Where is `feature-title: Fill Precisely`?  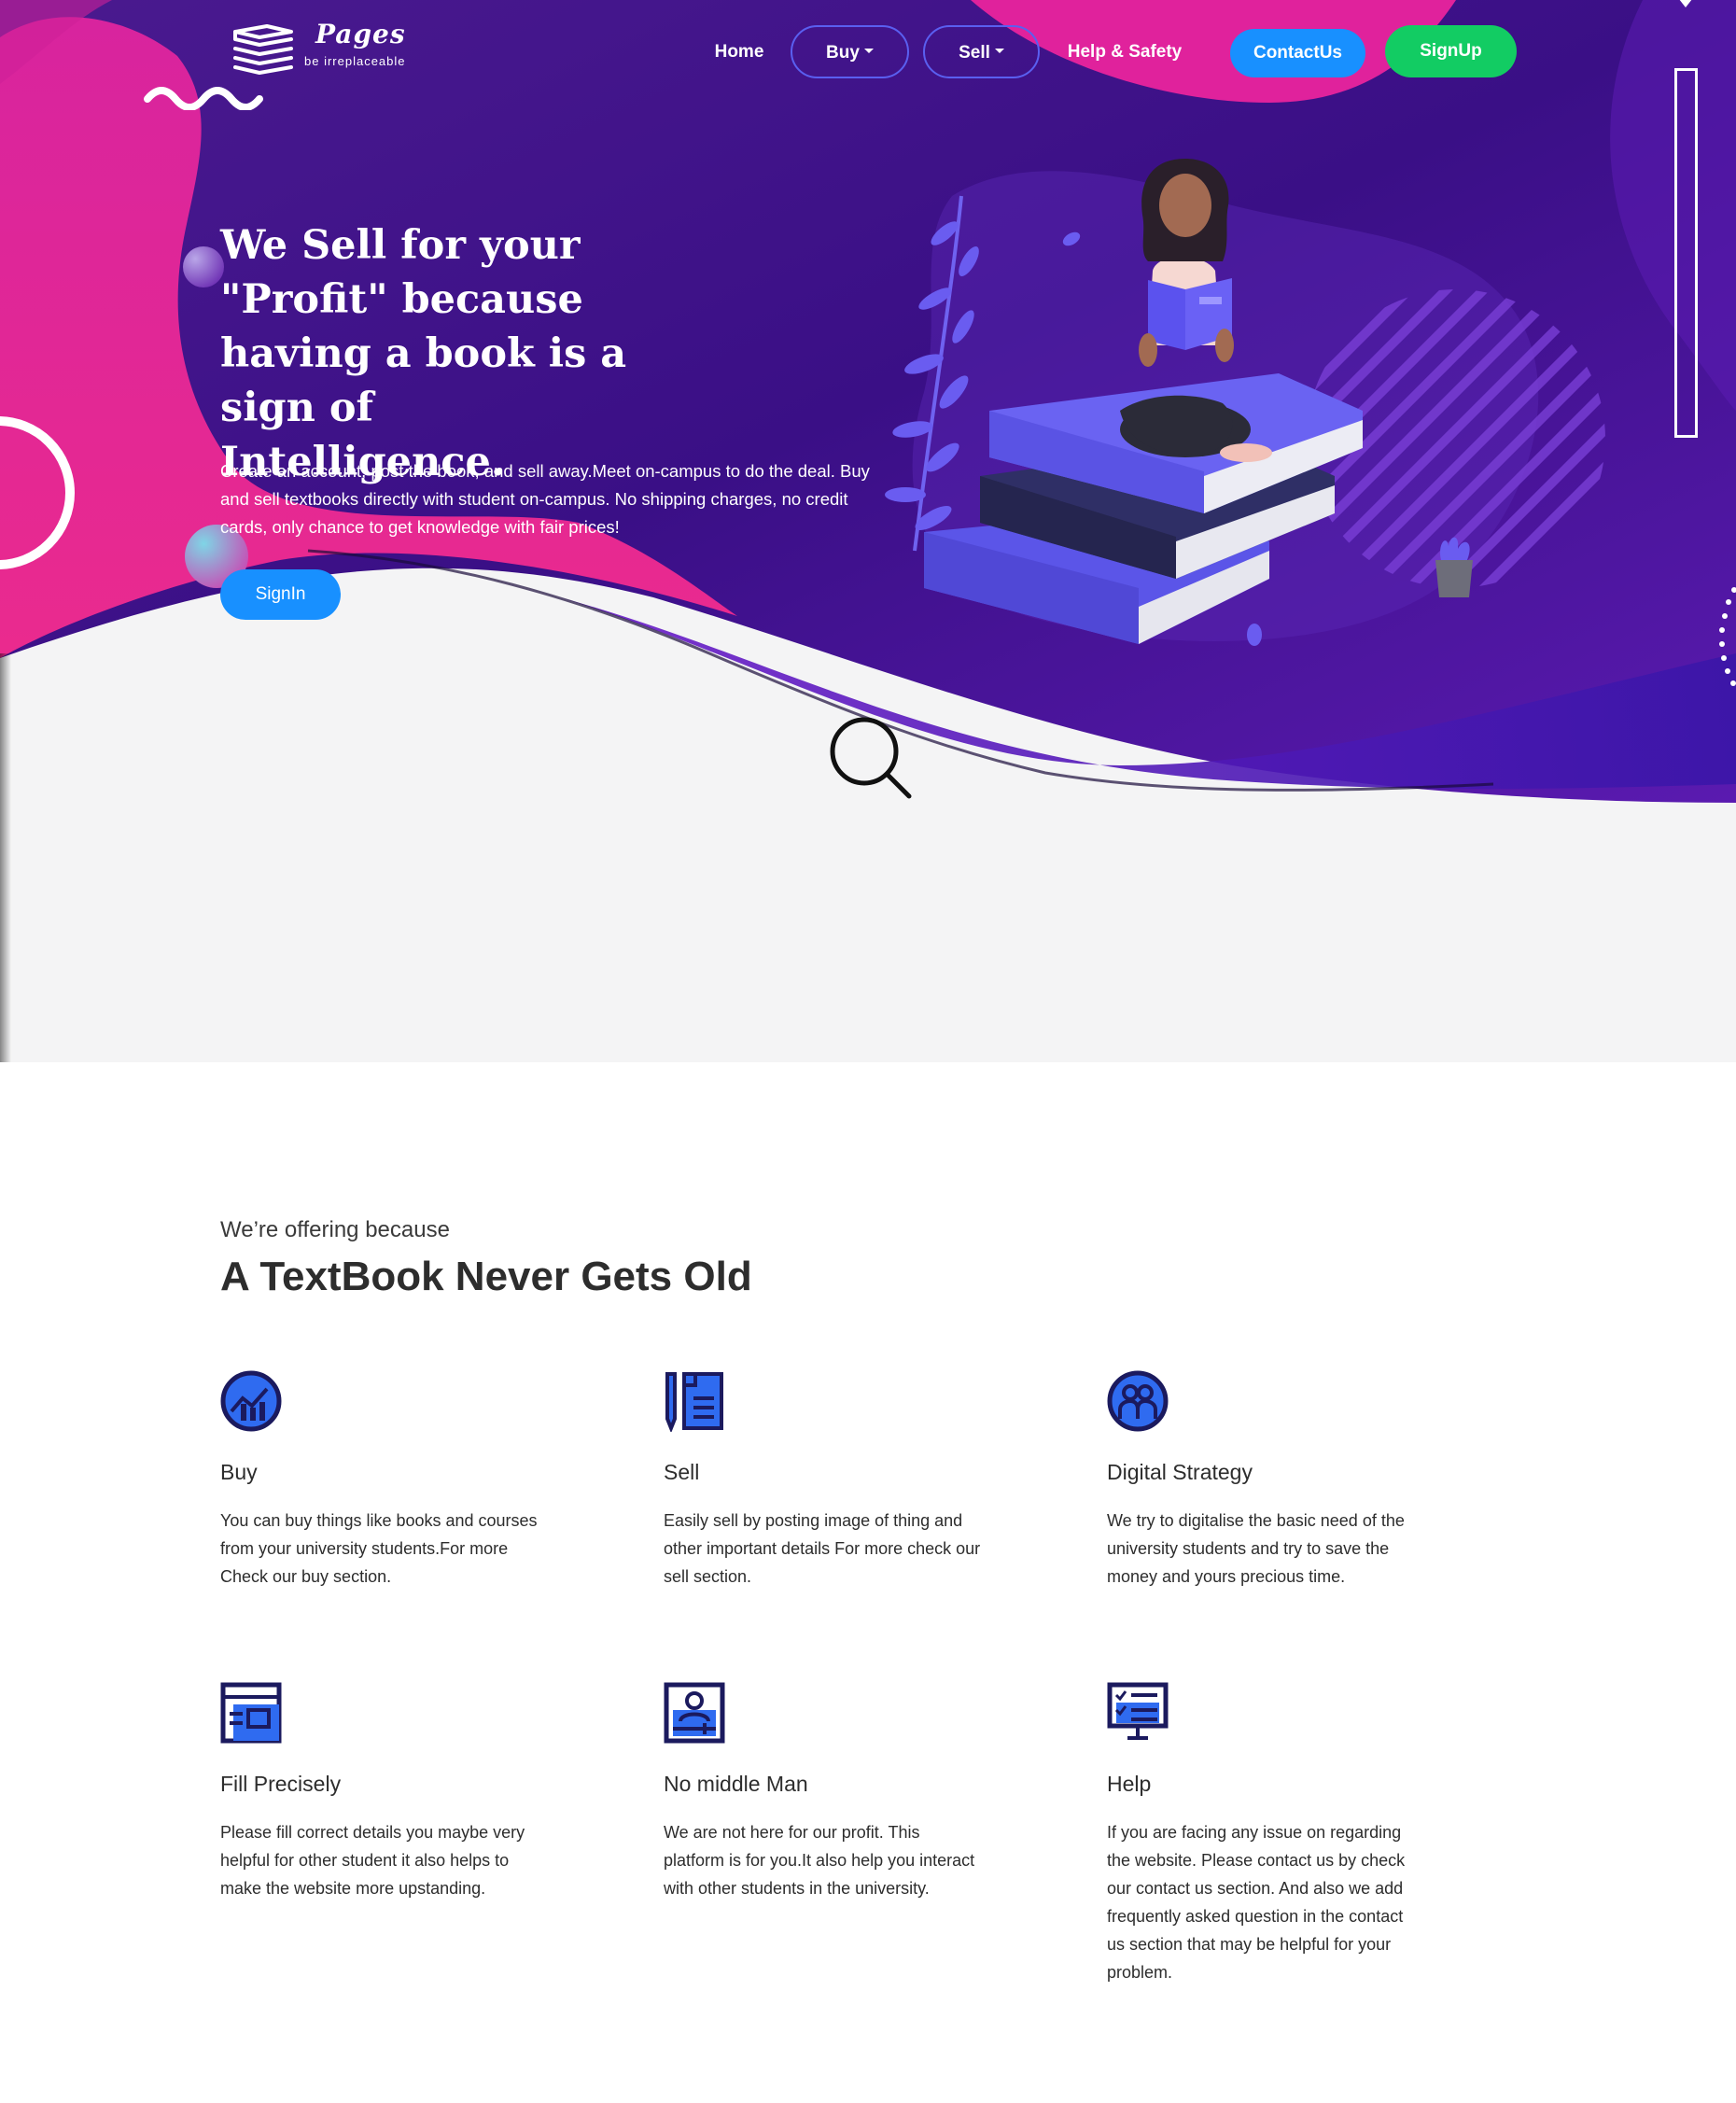 feature-title: Fill Precisely is located at coordinates (281, 1784).